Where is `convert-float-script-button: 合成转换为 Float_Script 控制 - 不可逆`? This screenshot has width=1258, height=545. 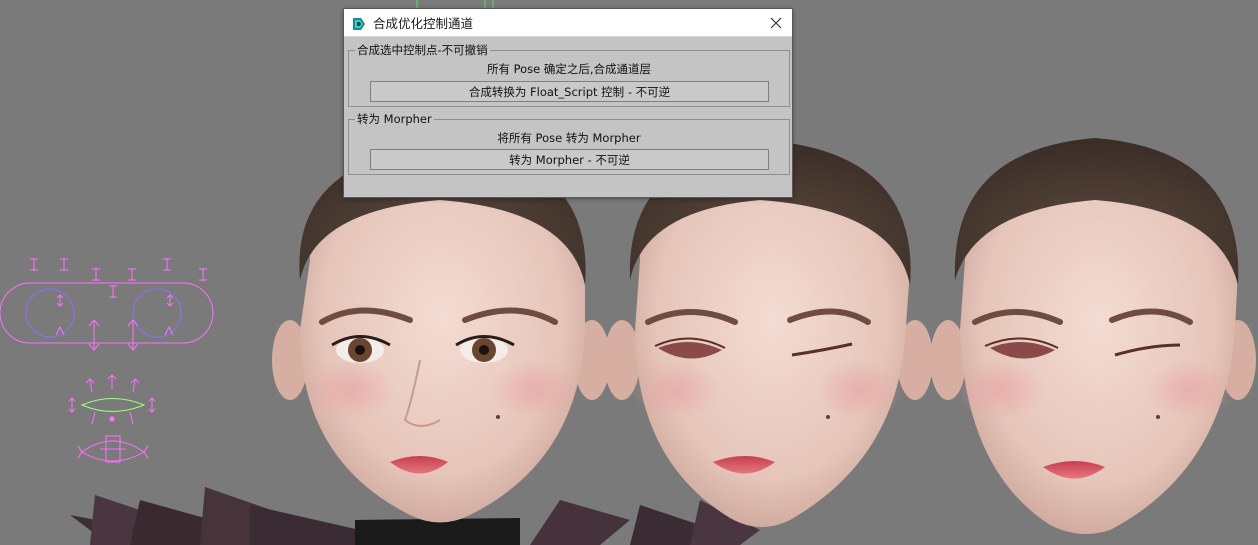 convert-float-script-button: 合成转换为 Float_Script 控制 - 不可逆 is located at coordinates (569, 91).